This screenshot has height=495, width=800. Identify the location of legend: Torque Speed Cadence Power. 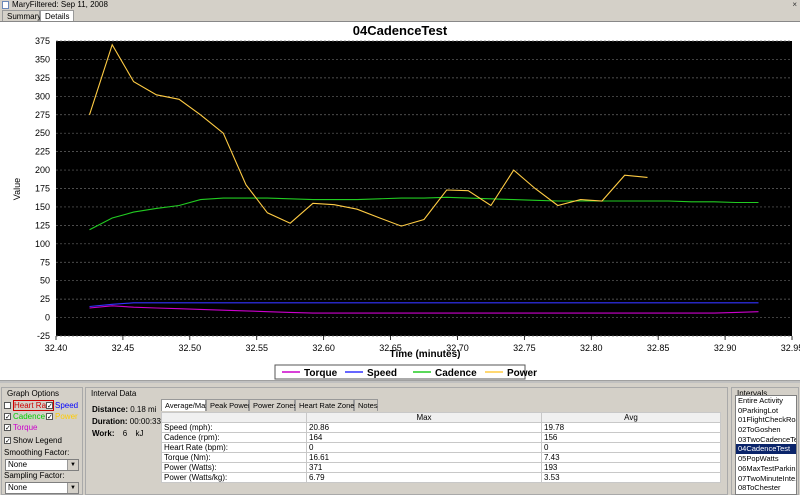
(405, 372).